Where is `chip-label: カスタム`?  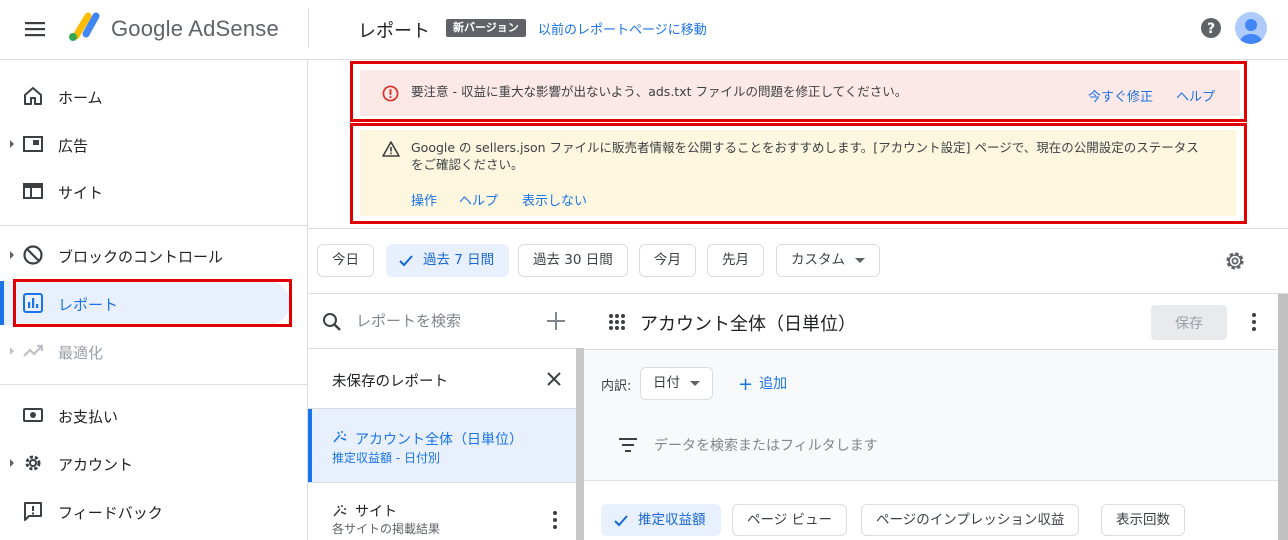
chip-label: カスタム is located at coordinates (818, 260).